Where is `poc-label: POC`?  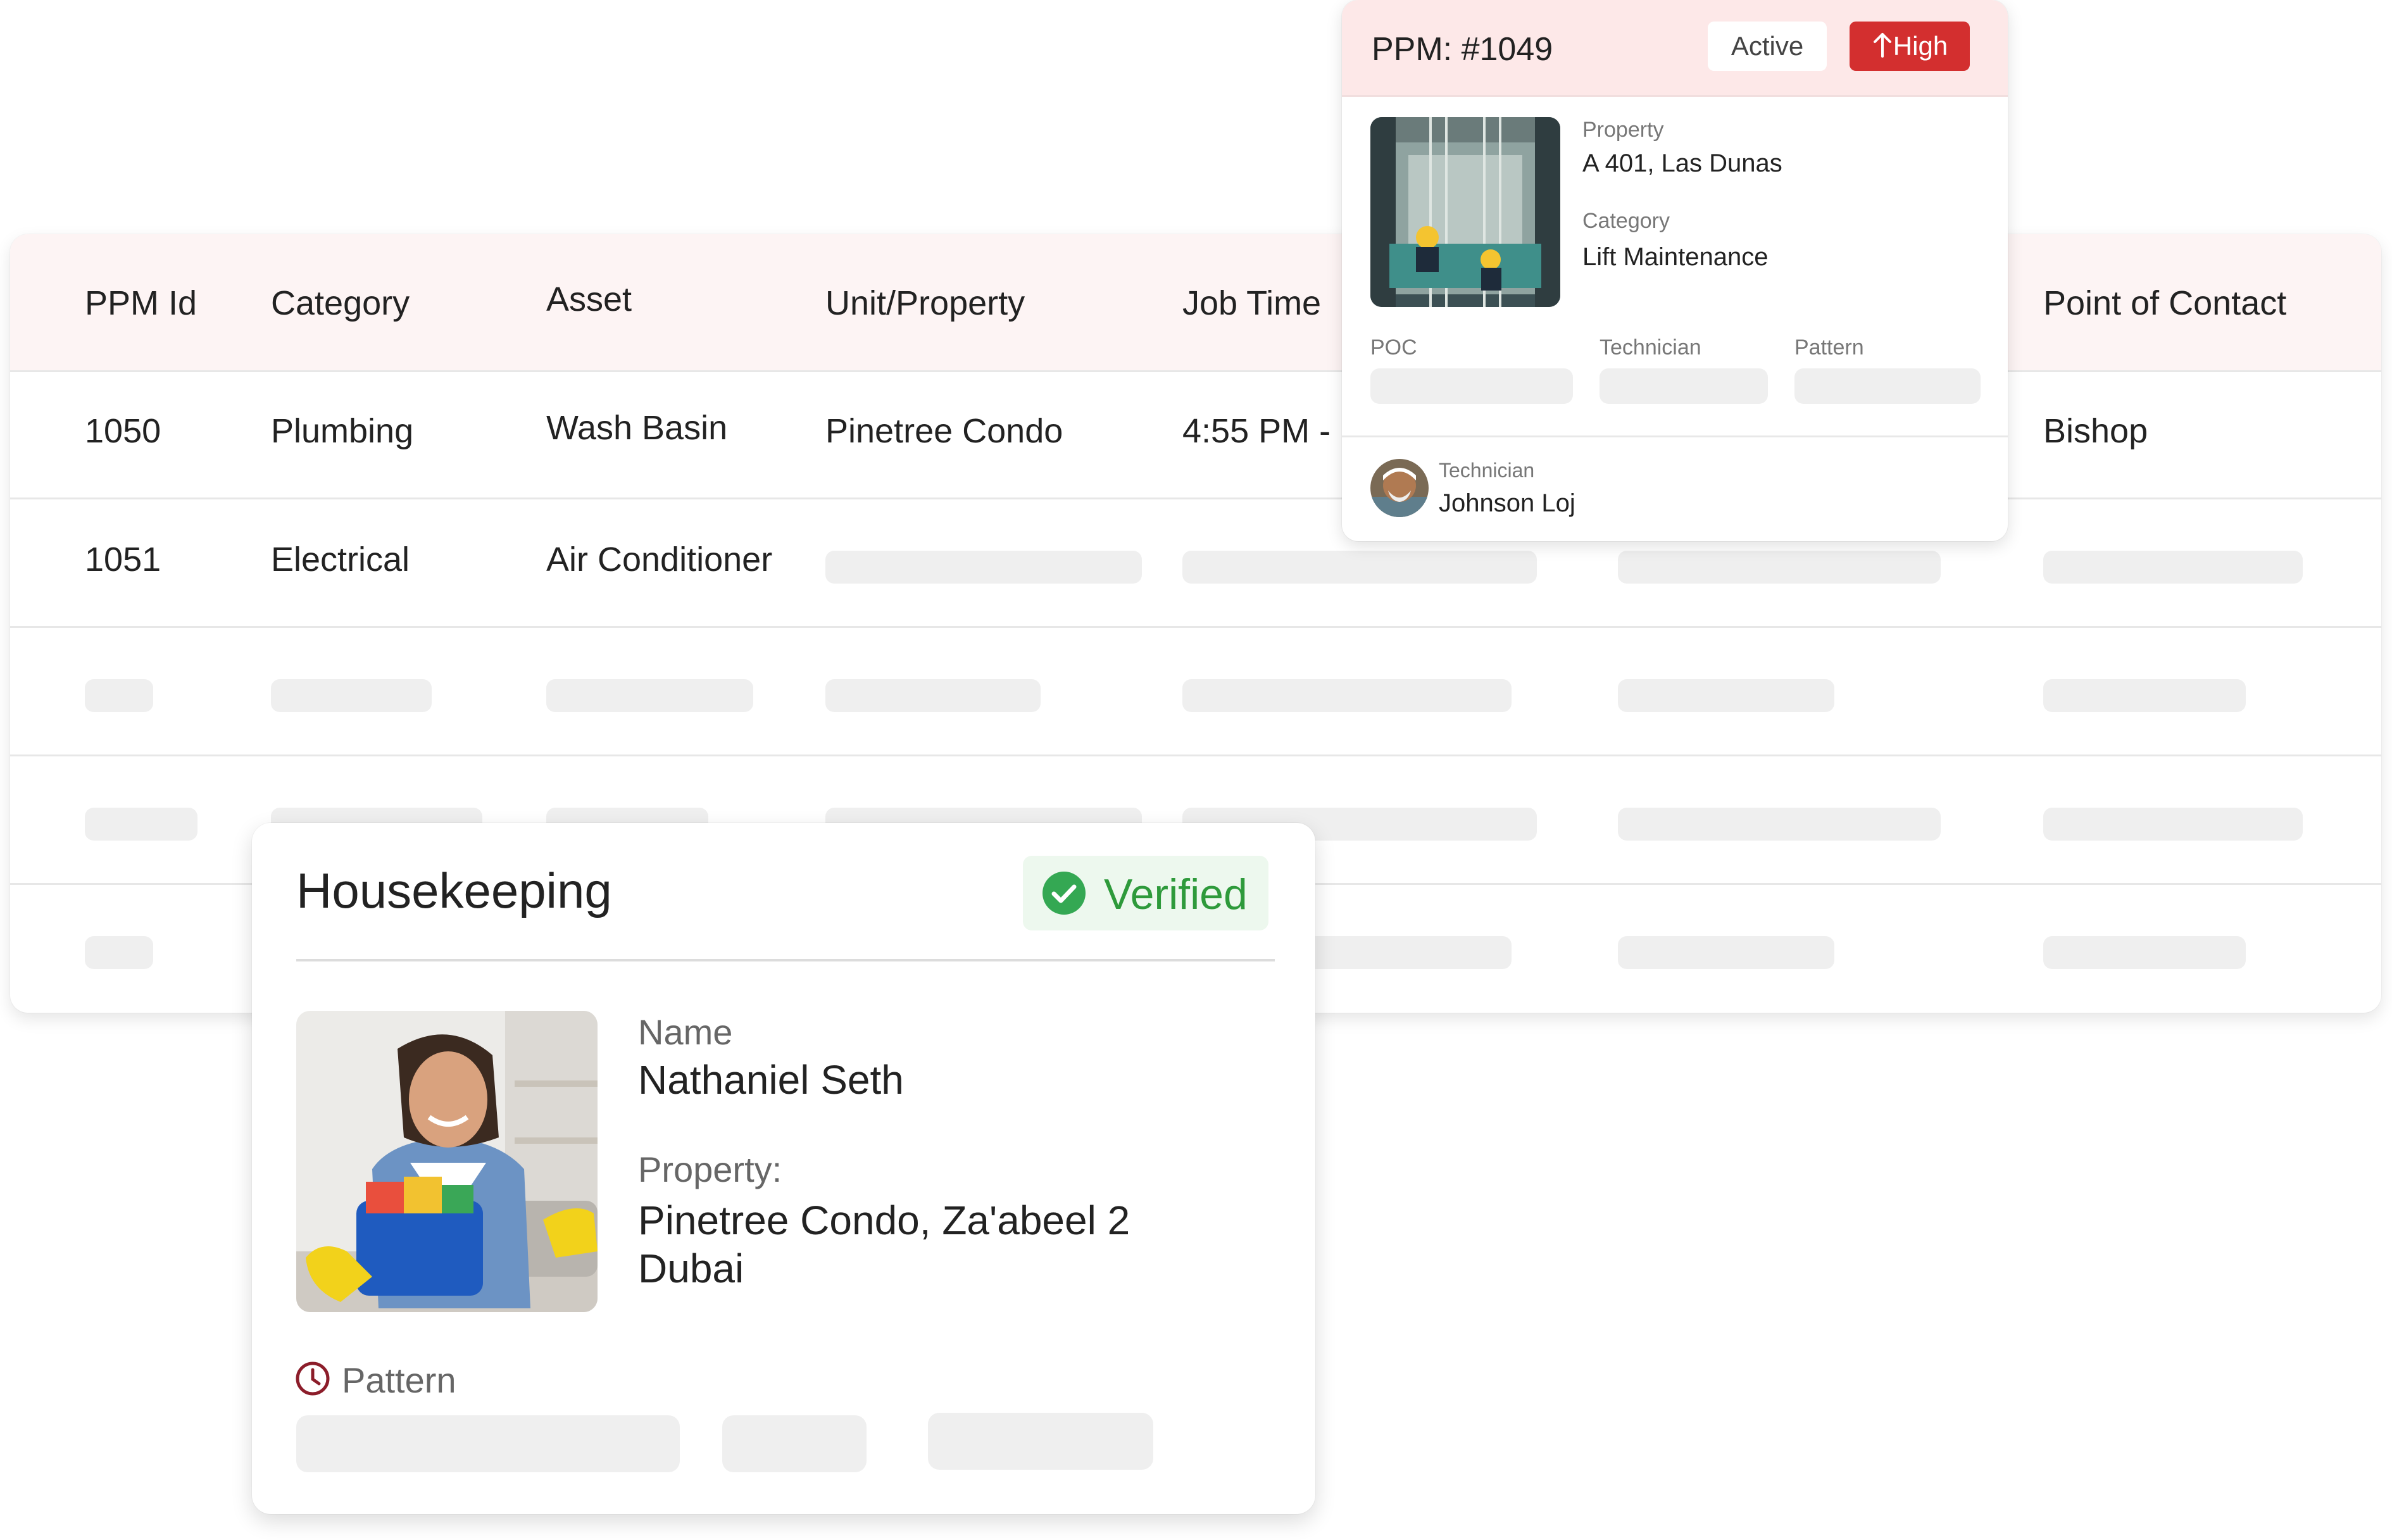
poc-label: POC is located at coordinates (1393, 347).